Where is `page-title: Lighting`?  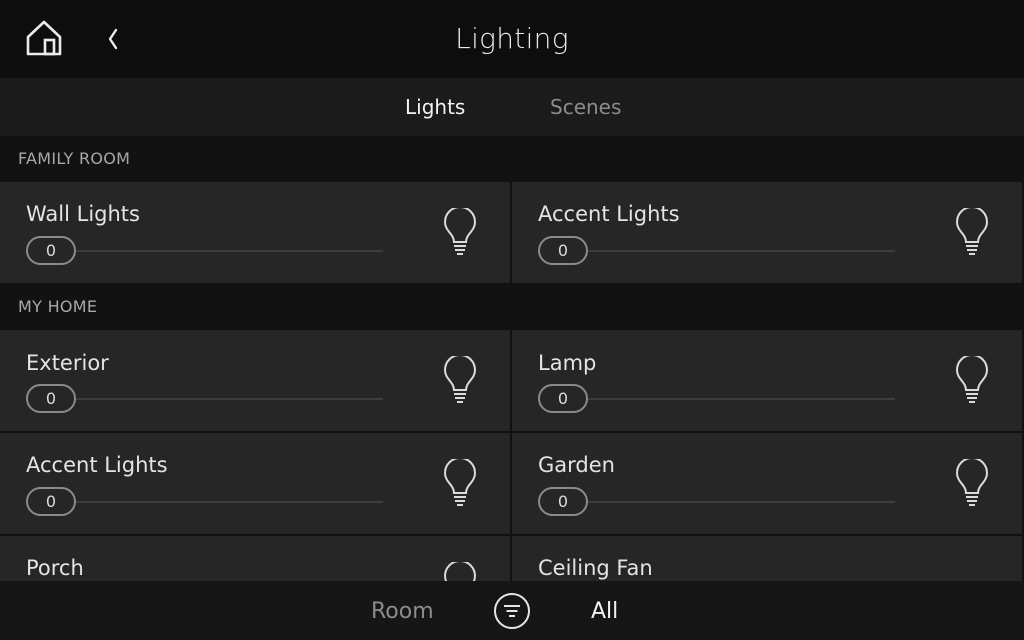
page-title: Lighting is located at coordinates (512, 38).